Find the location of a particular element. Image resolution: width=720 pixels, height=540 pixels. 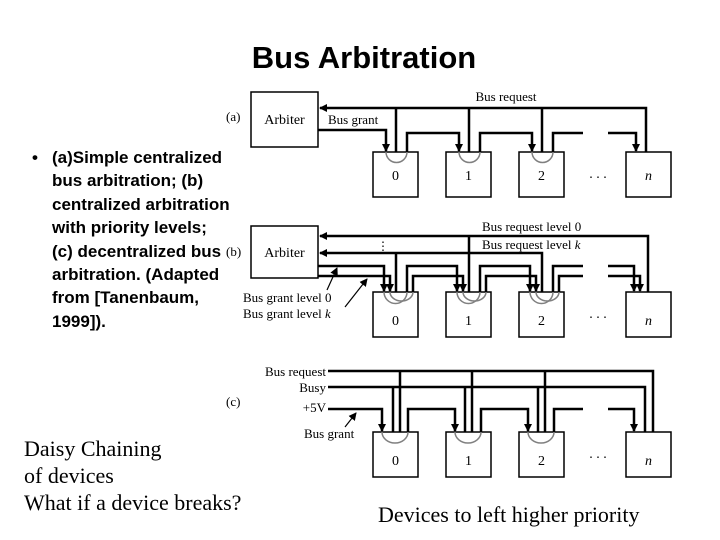

grant-chain-2-a is located at coordinates (507, 141).